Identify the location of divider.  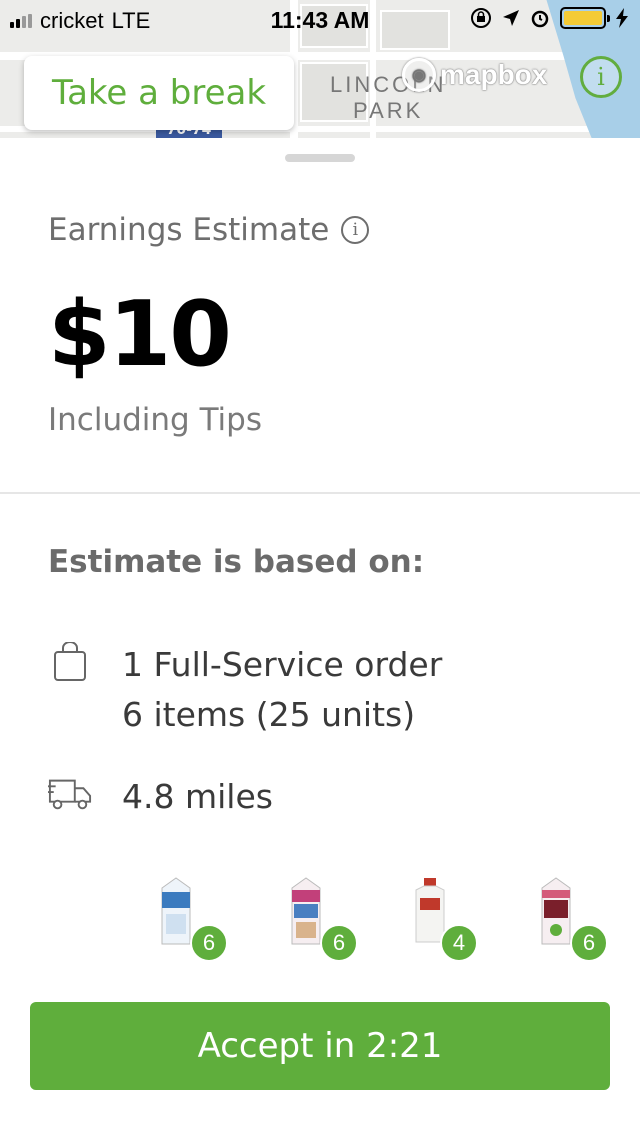
(320, 493).